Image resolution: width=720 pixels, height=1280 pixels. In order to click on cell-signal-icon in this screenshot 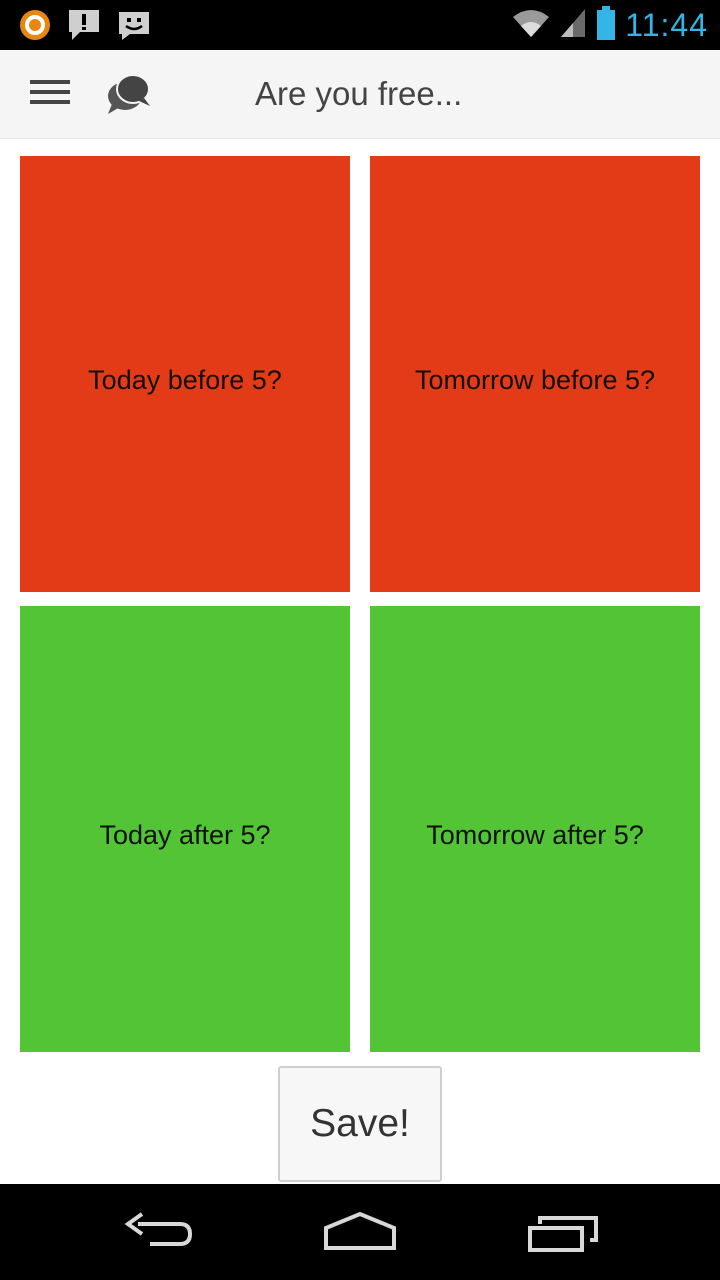, I will do `click(573, 25)`.